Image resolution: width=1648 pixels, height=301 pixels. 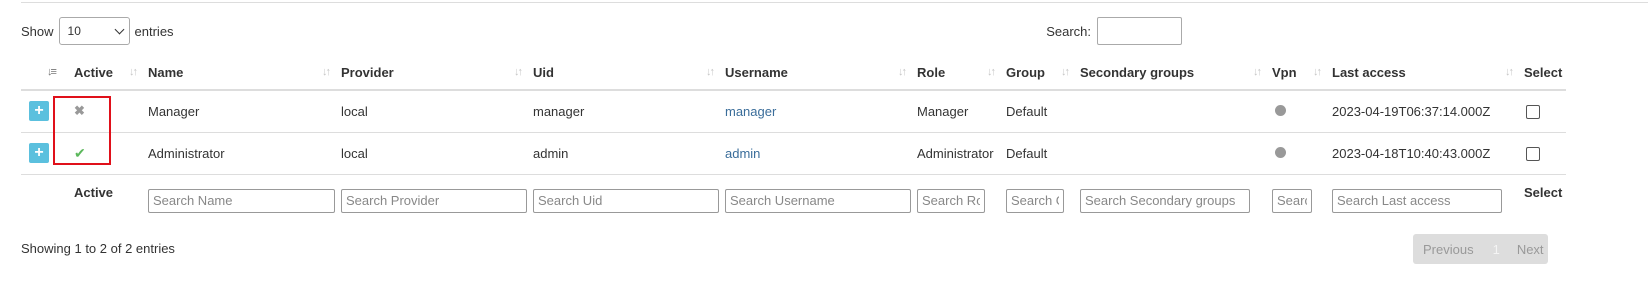 What do you see at coordinates (955, 73) in the screenshot?
I see `column-header-role: Role ↓↑` at bounding box center [955, 73].